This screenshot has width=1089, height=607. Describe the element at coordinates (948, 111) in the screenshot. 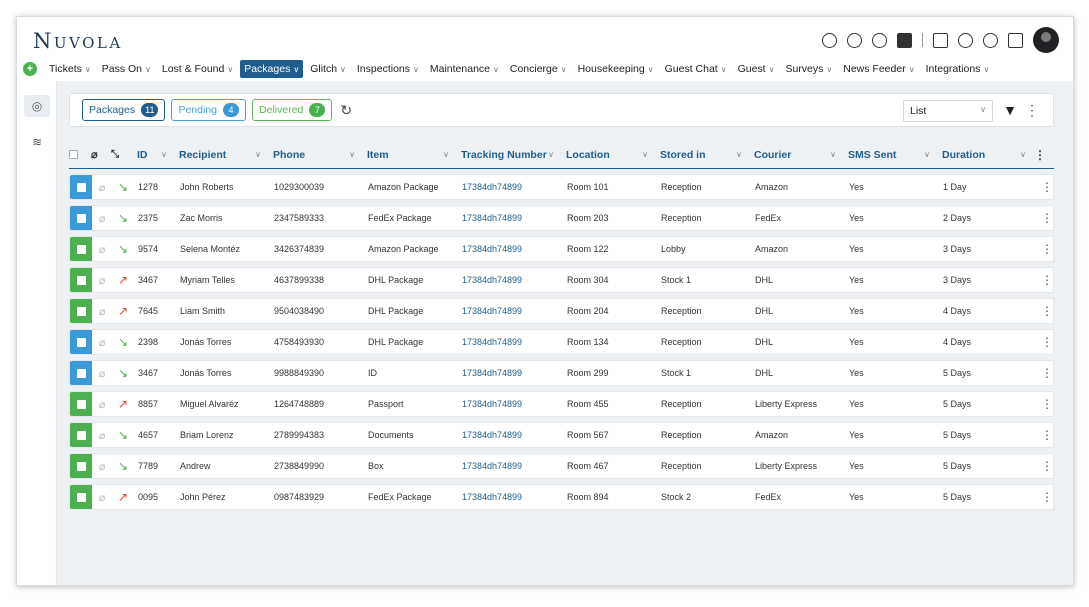

I see `view-select: List ∨` at that location.